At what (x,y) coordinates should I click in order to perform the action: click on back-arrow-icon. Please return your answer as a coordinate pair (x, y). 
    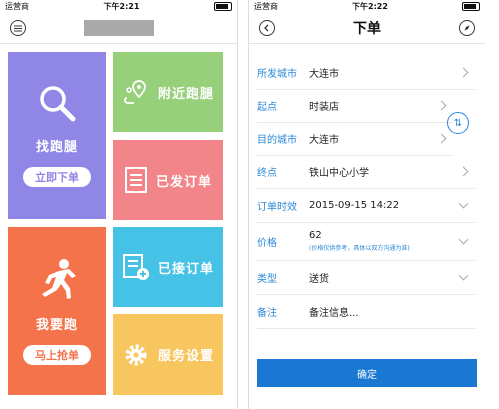
    Looking at the image, I should click on (266, 28).